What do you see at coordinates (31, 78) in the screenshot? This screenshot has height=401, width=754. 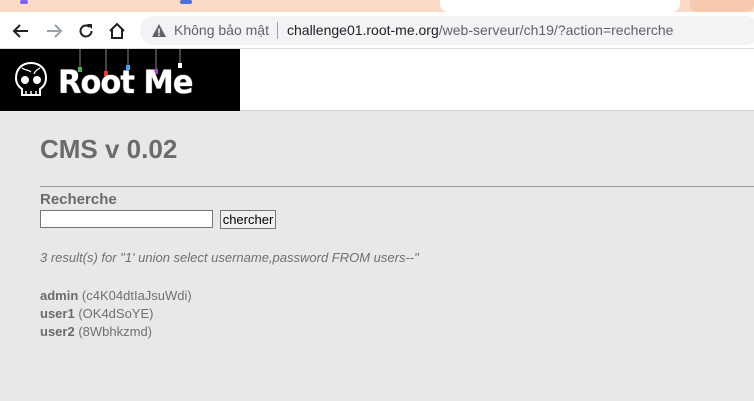 I see `skull-icon` at bounding box center [31, 78].